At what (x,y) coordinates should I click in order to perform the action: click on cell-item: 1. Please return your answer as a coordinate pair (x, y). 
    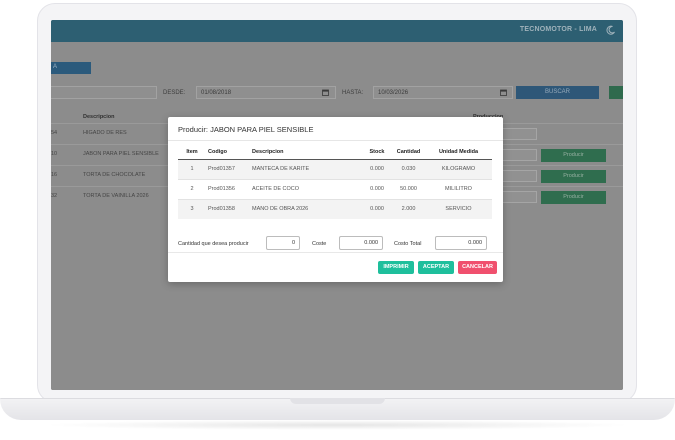
    Looking at the image, I should click on (192, 168).